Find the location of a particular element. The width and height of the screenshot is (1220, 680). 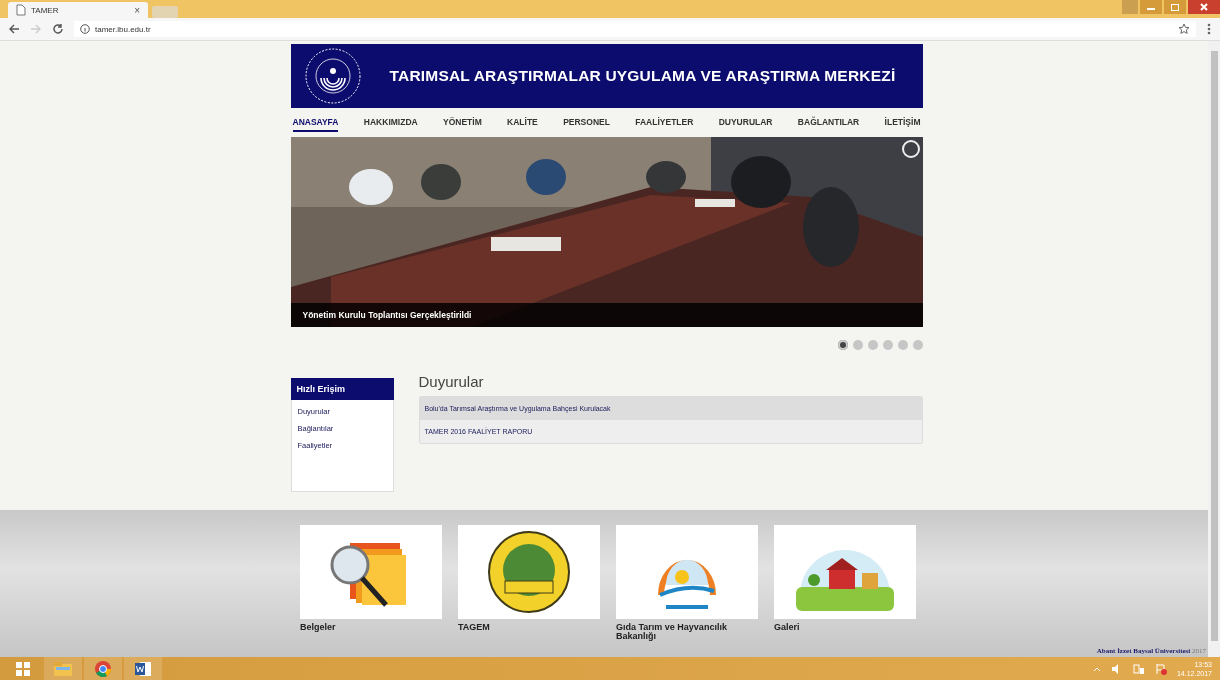

nav-link: BAĞLANTILAR is located at coordinates (828, 123).